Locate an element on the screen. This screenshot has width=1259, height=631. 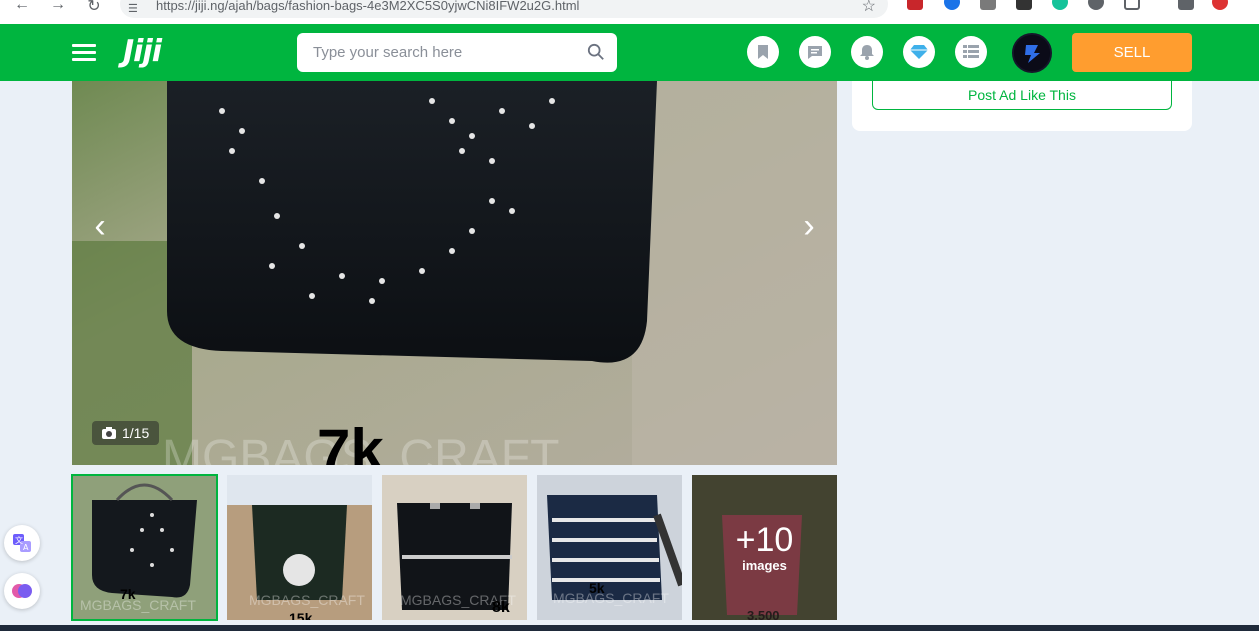
os-taskbar is located at coordinates (629, 628).